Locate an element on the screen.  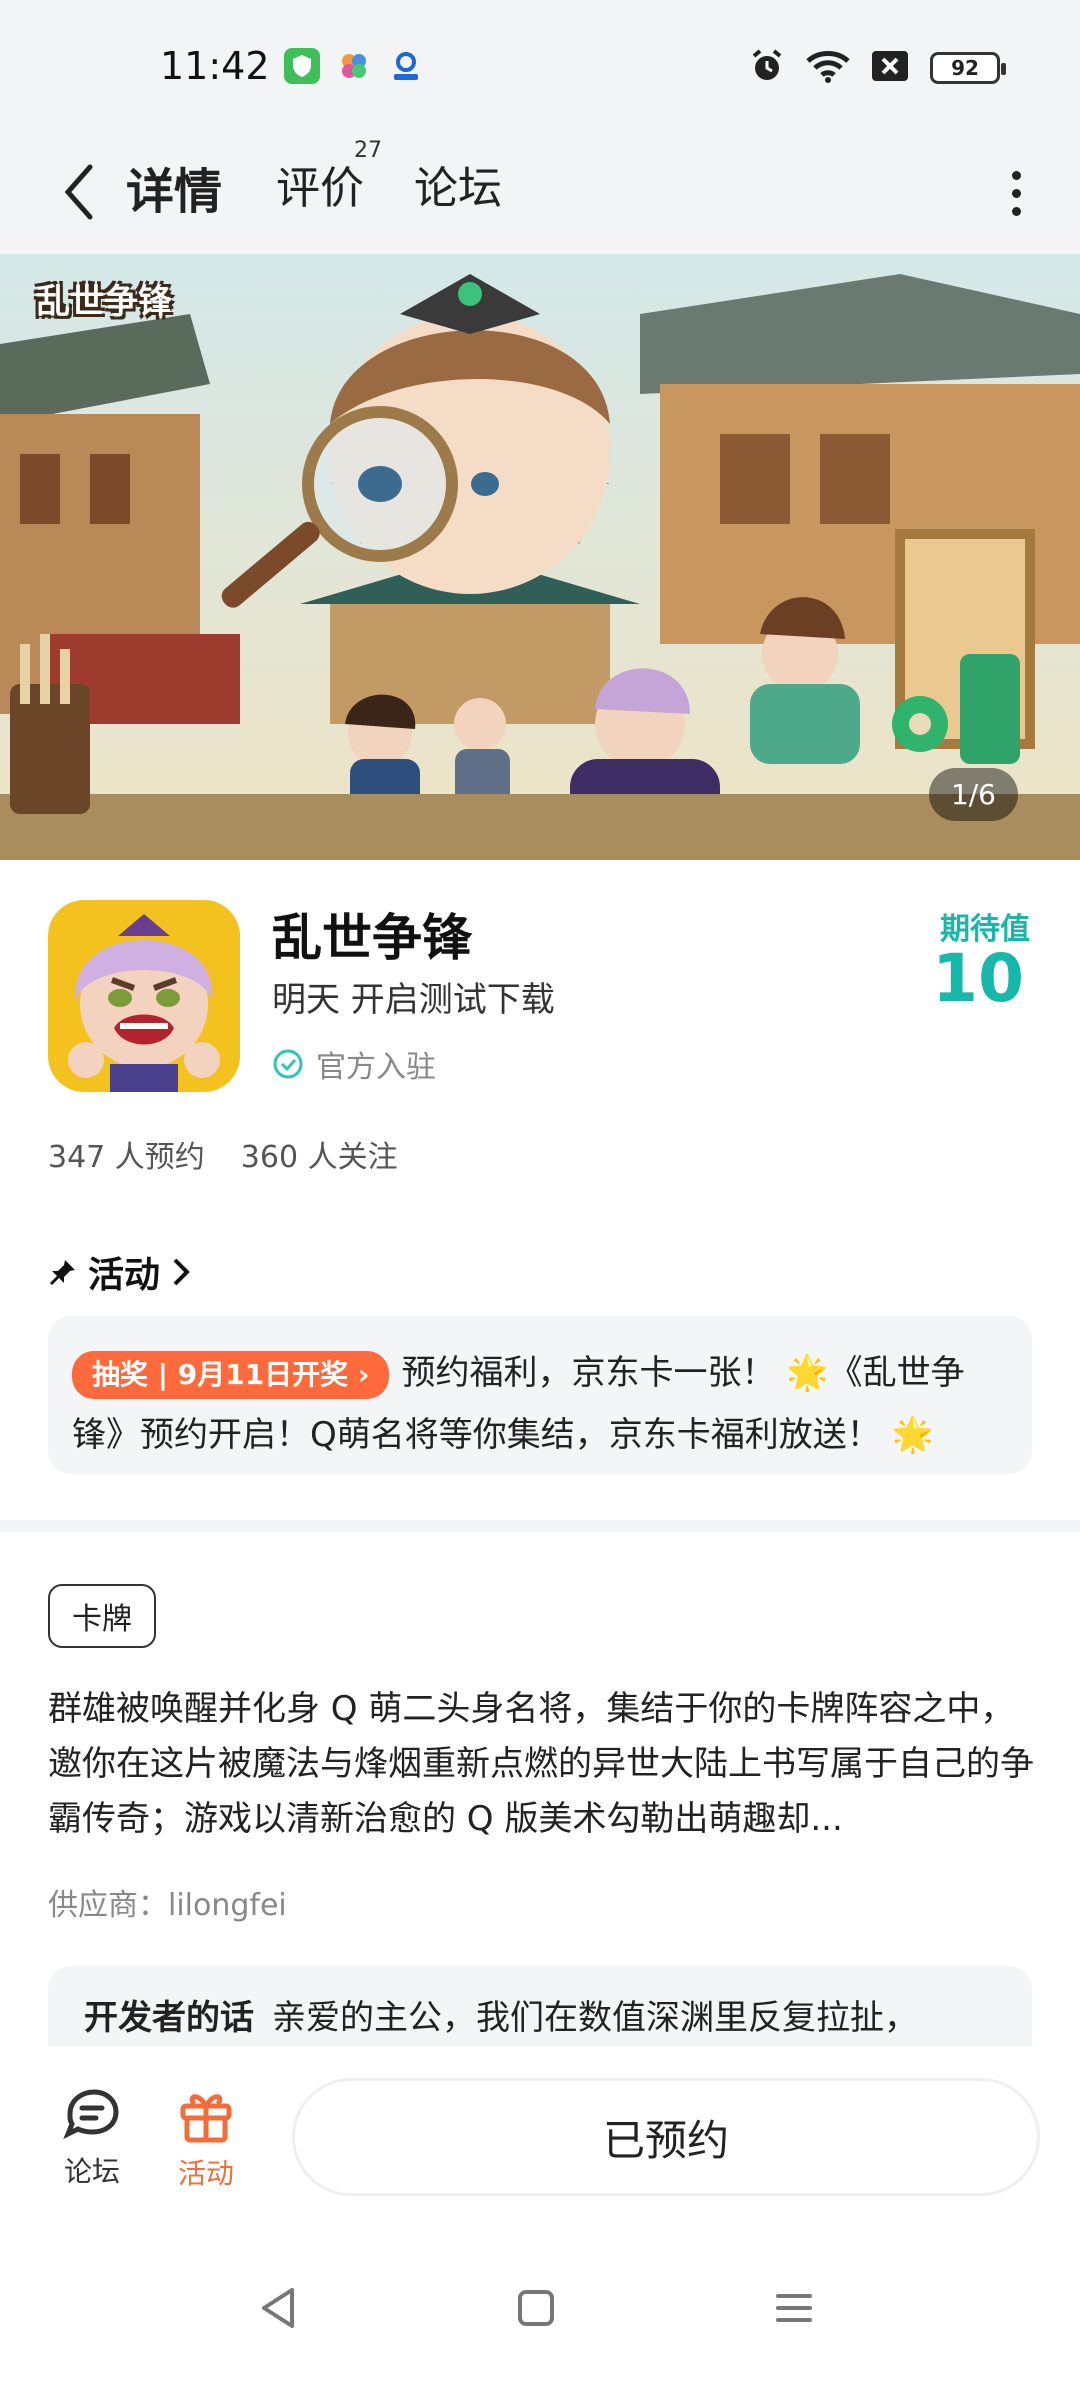
reserved-button: 已预约 is located at coordinates (666, 2137).